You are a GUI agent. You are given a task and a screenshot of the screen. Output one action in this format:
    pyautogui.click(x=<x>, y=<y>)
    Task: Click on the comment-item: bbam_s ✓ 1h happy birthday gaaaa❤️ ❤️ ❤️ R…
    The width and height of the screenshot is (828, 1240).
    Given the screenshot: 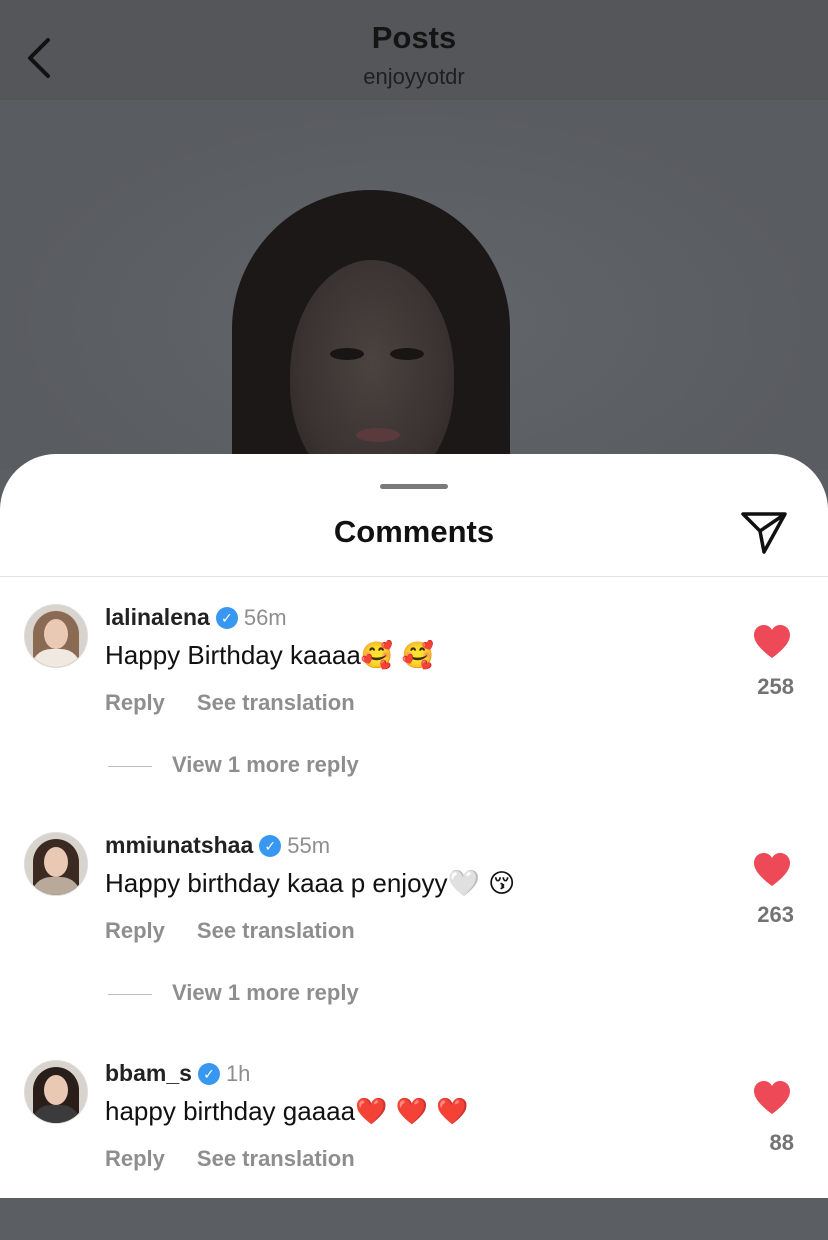 What is the action you would take?
    pyautogui.click(x=414, y=1150)
    